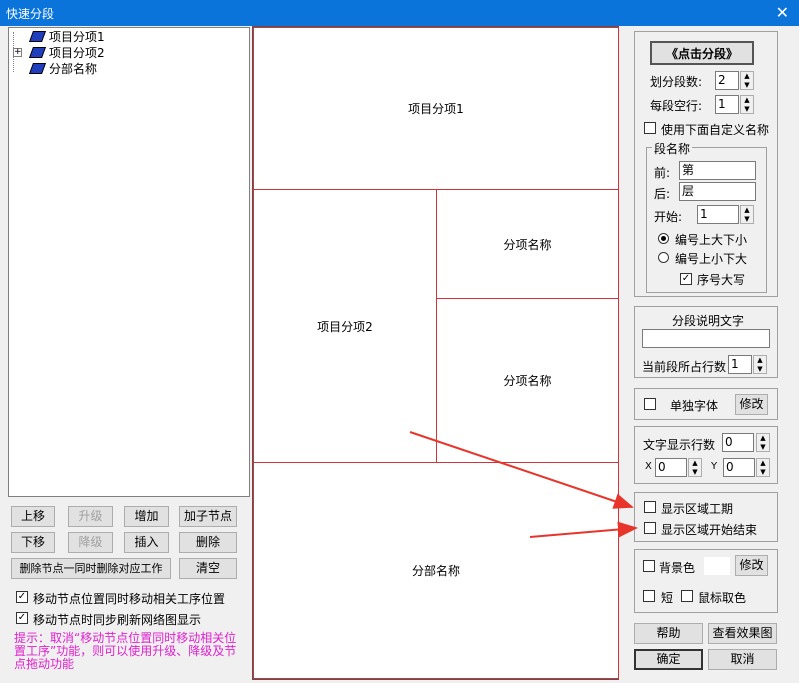 This screenshot has height=683, width=799. I want to click on order-asc-radio, so click(663, 257).